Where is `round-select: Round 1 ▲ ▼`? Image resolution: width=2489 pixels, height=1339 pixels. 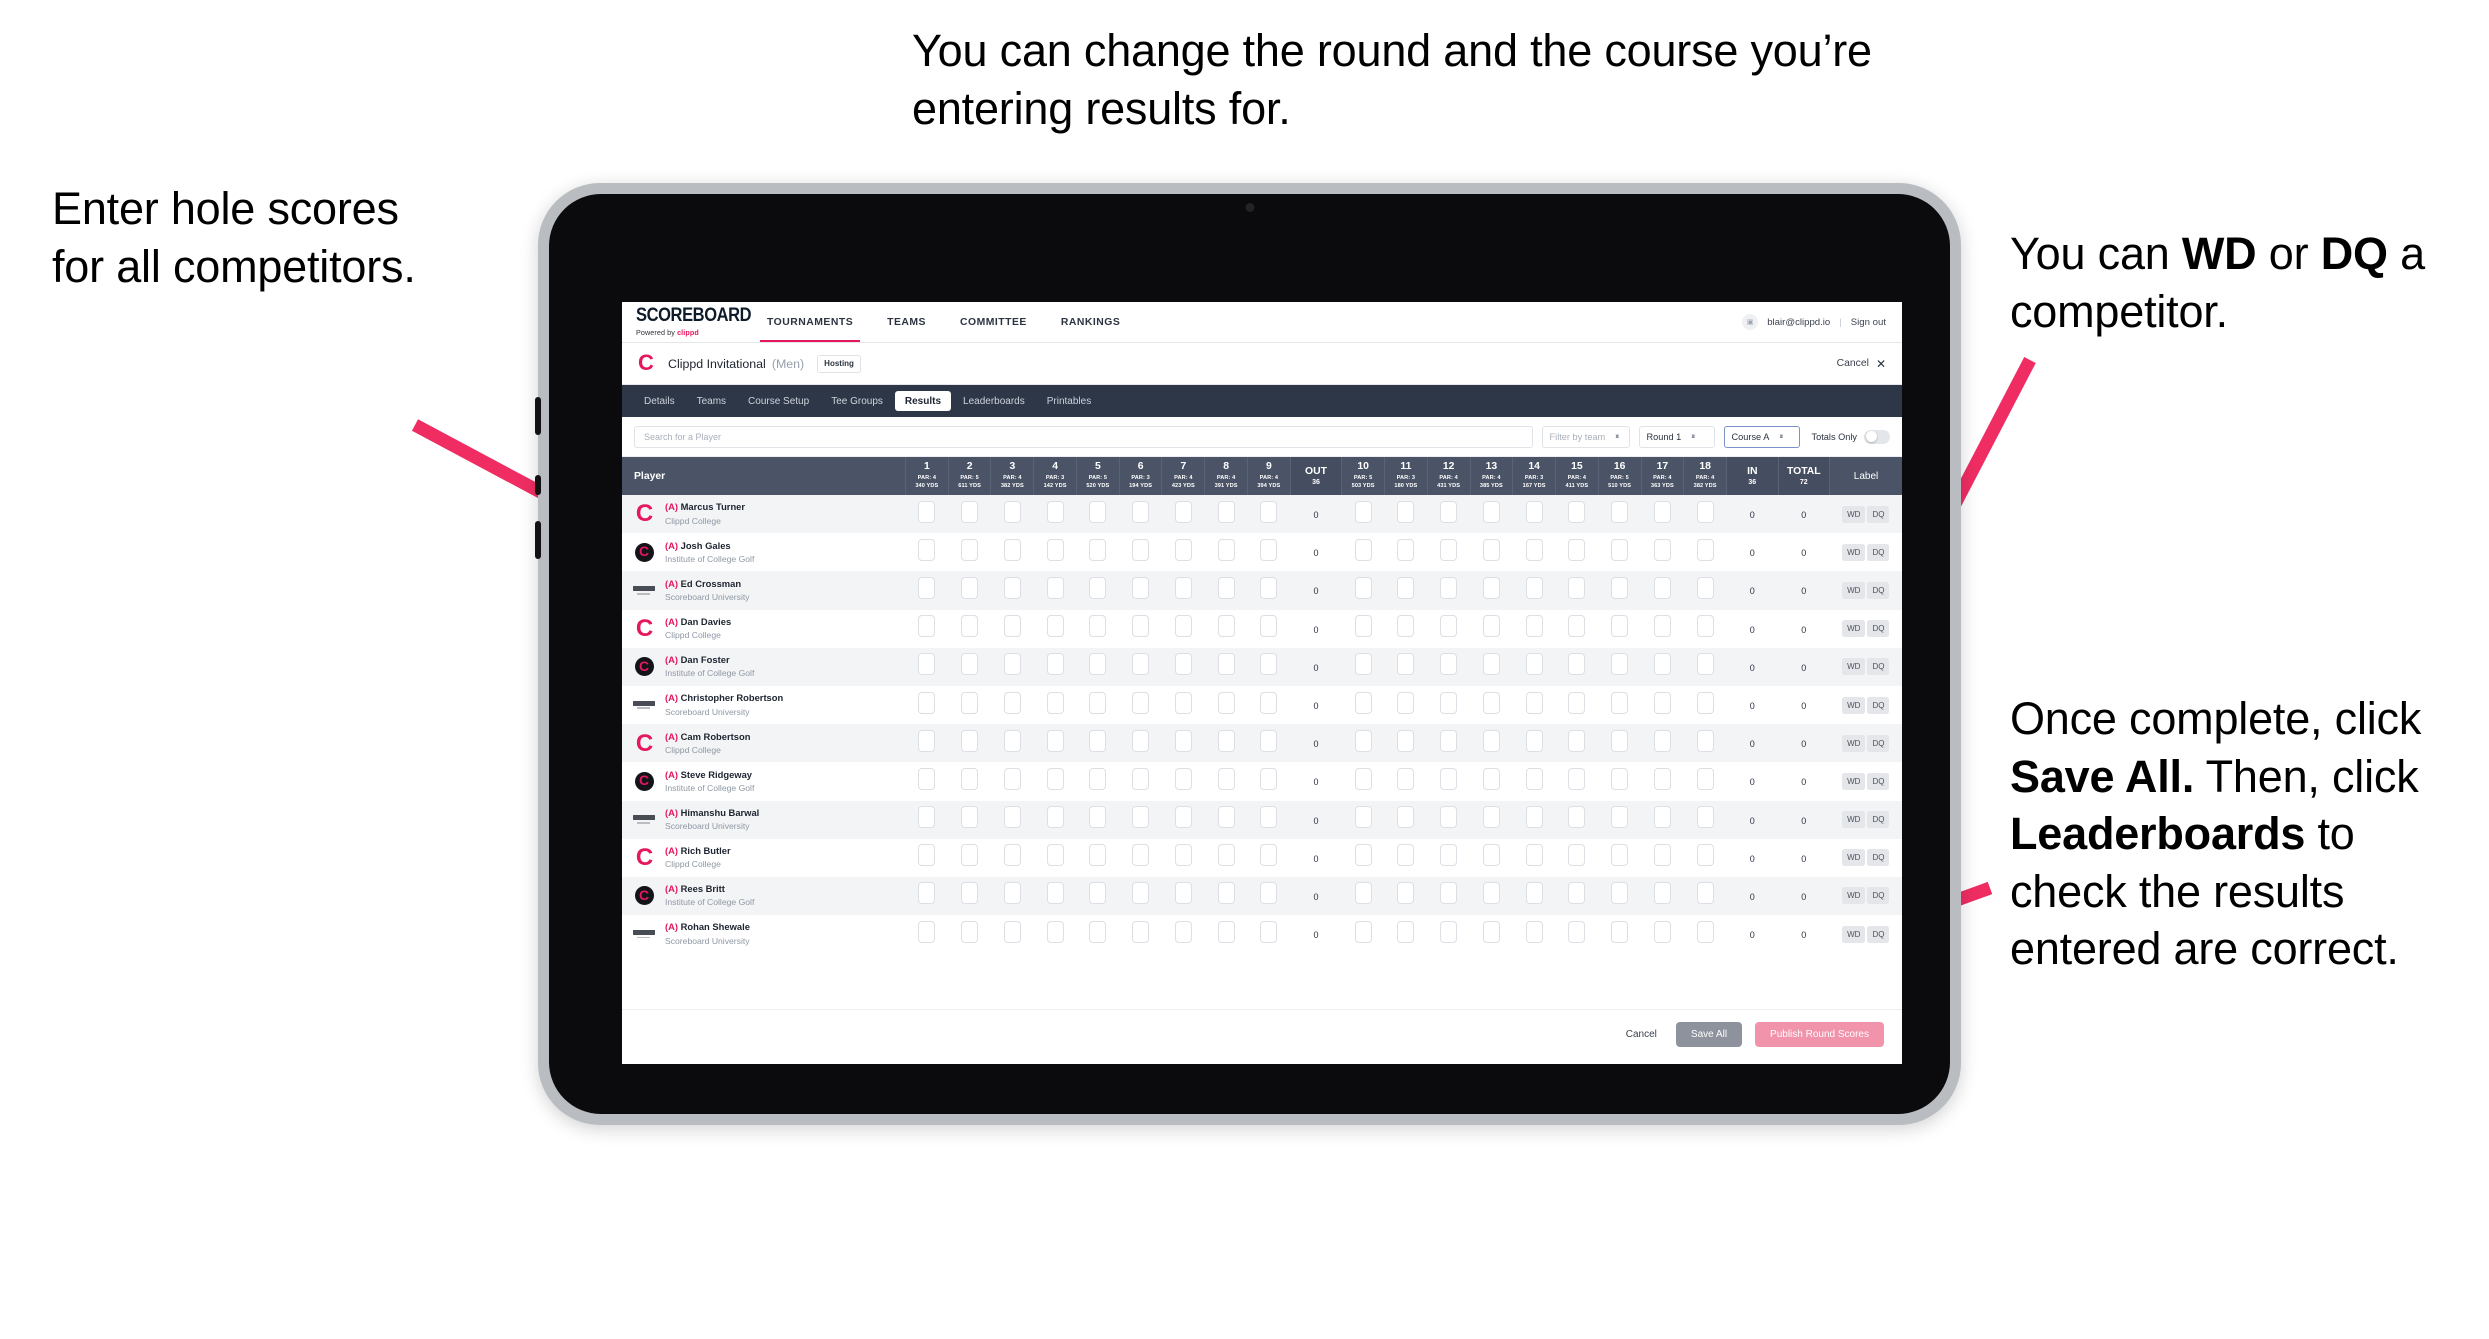
round-select: Round 1 ▲ ▼ is located at coordinates (1676, 436).